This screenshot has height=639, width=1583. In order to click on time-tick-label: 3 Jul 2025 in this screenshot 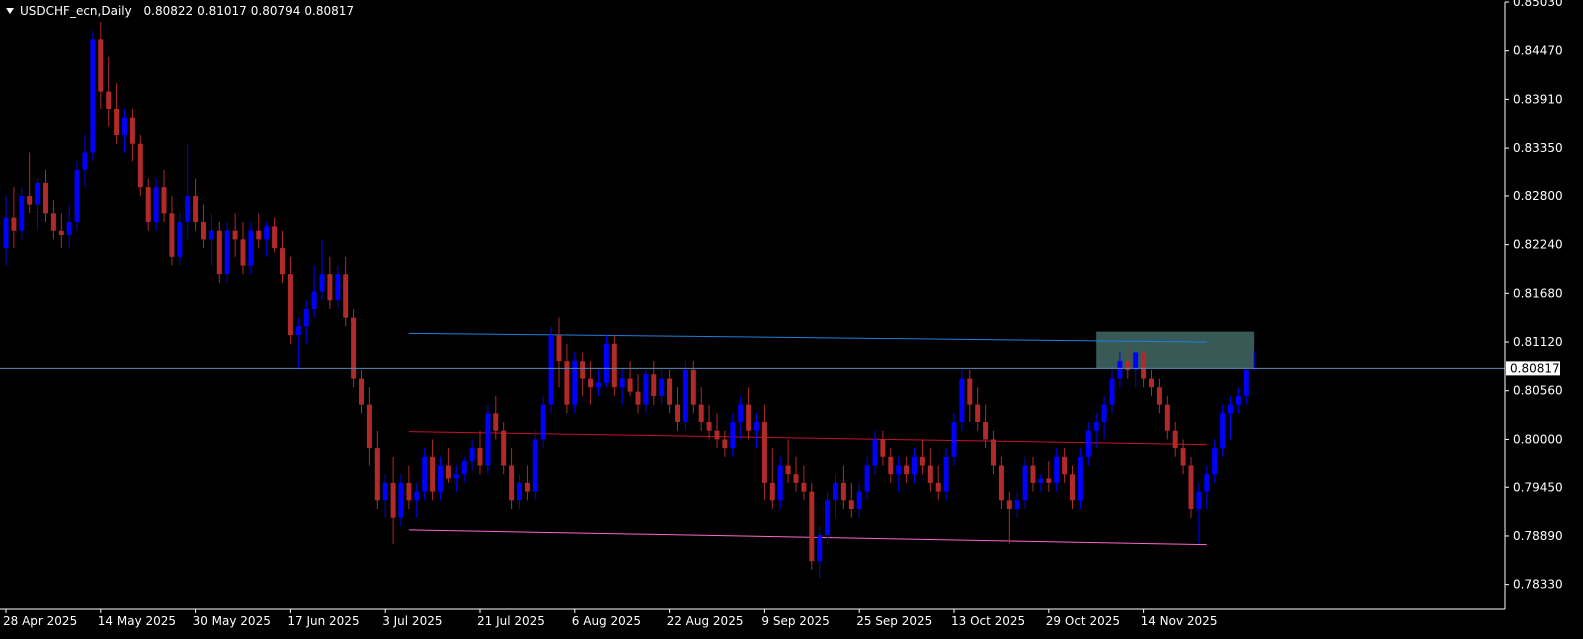, I will do `click(412, 621)`.